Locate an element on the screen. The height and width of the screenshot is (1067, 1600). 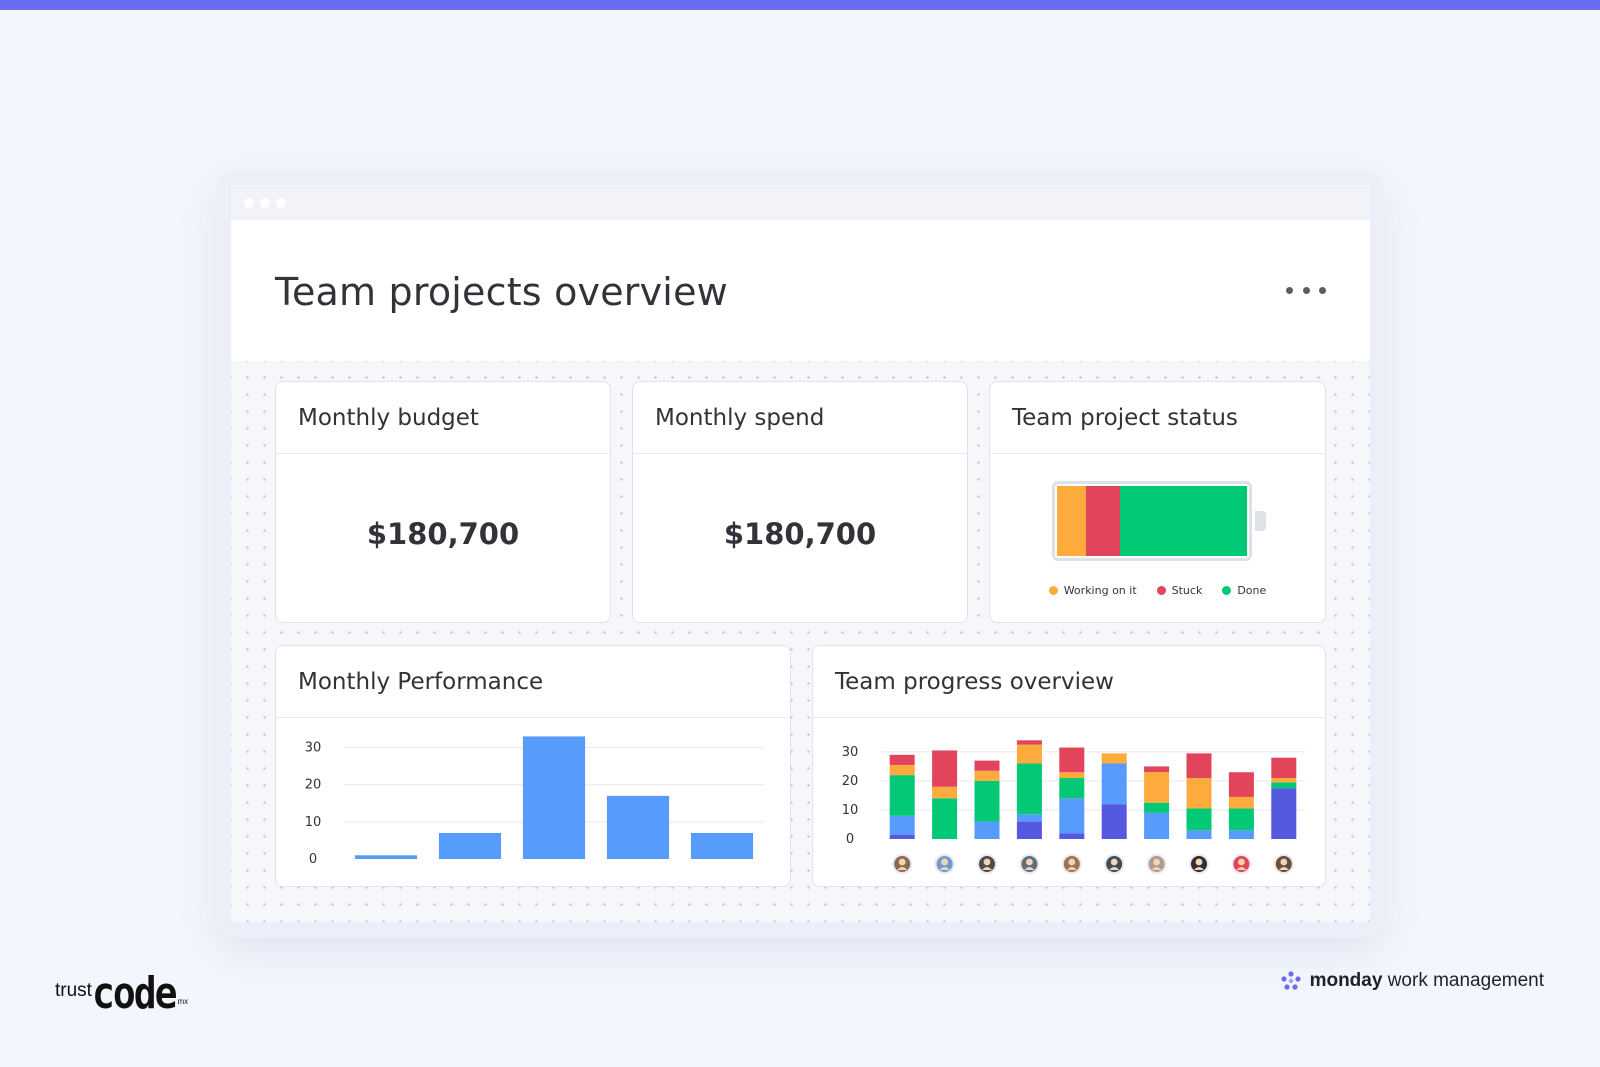
monday-logo: monday work management is located at coordinates (1412, 981).